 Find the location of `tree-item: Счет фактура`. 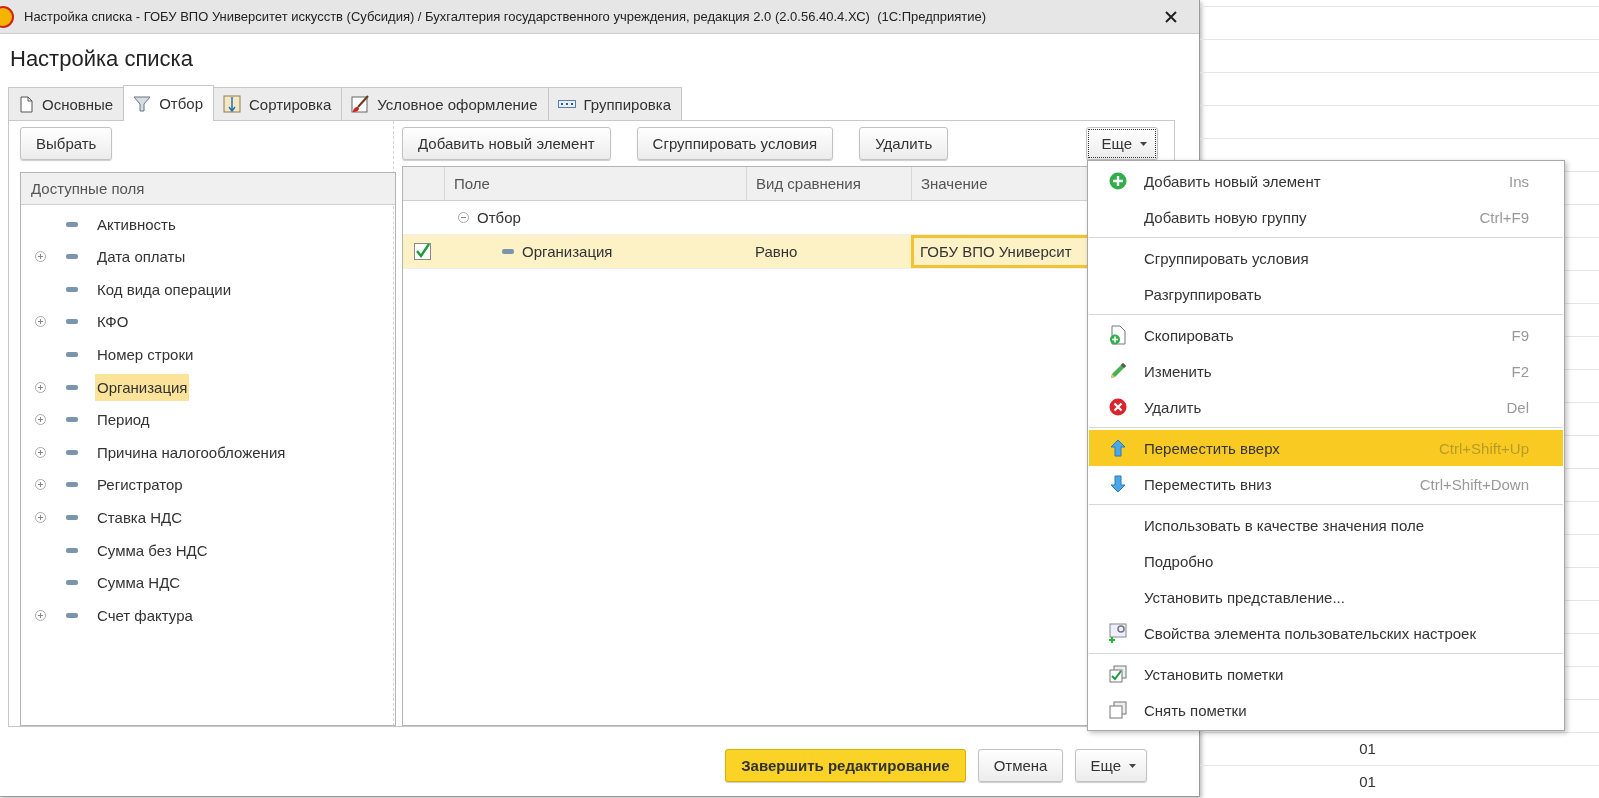

tree-item: Счет фактура is located at coordinates (145, 615).